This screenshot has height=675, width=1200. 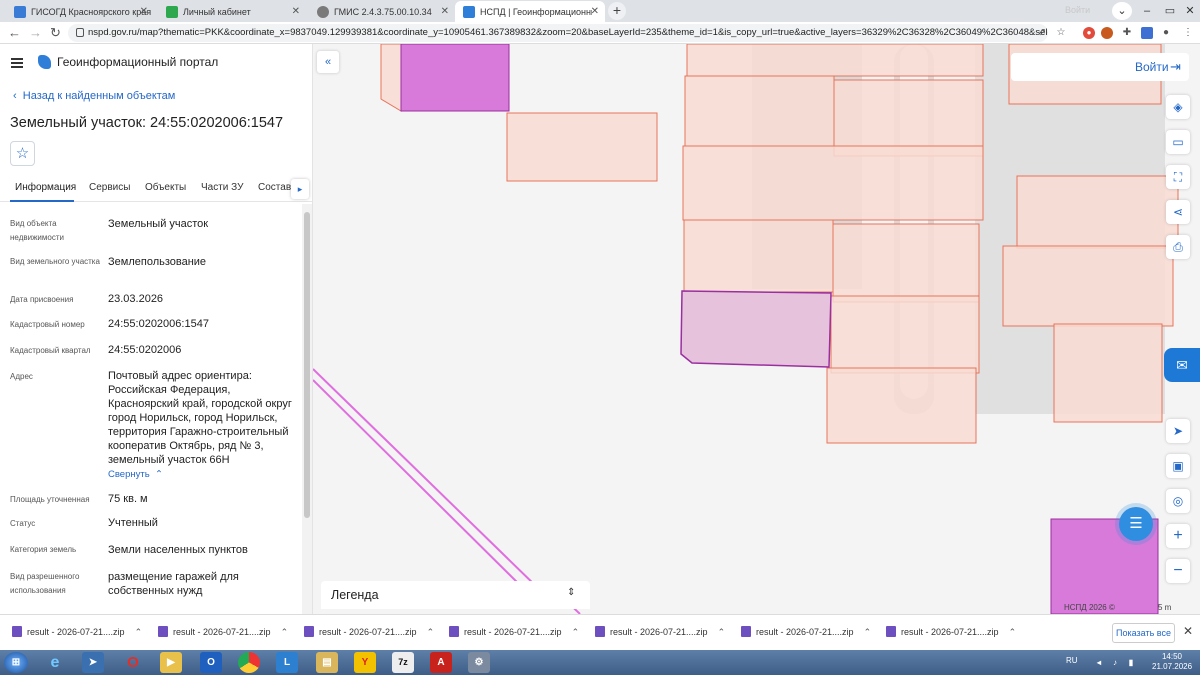 I want to click on hamburger-menu-icon, so click(x=17, y=63).